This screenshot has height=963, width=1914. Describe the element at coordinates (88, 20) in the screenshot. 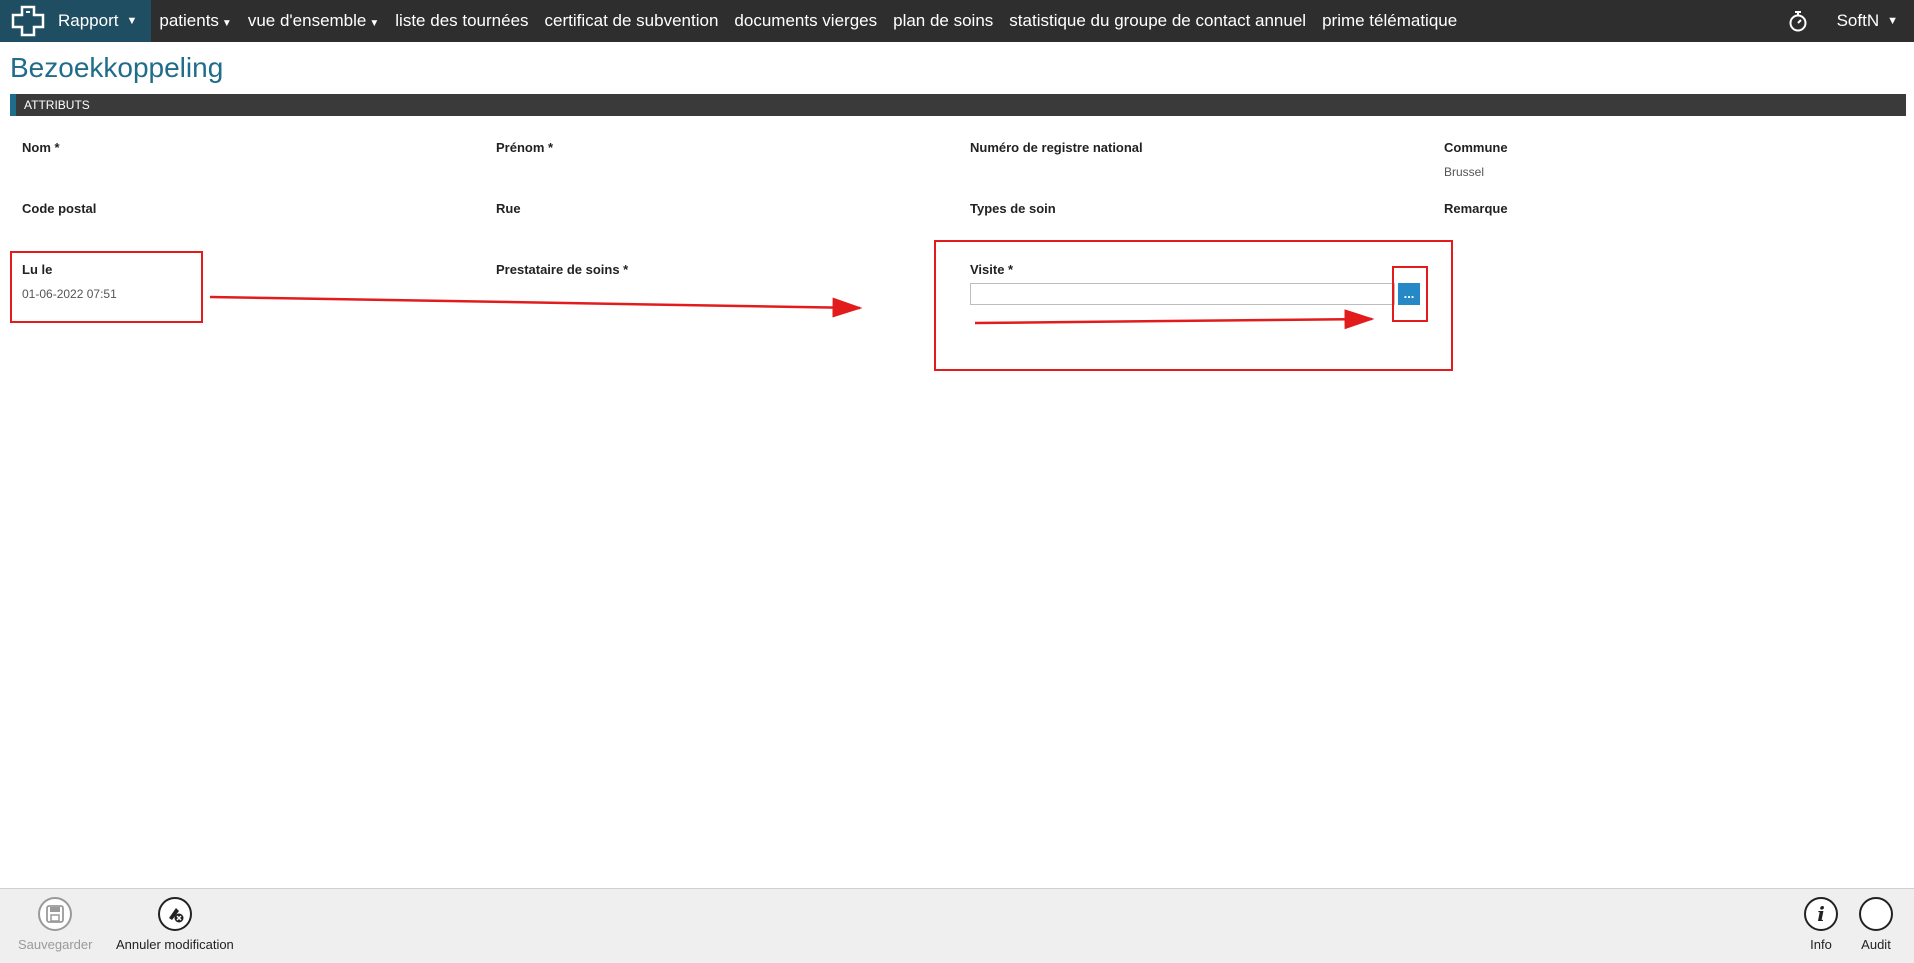

I see `brand-label: Rapport` at that location.